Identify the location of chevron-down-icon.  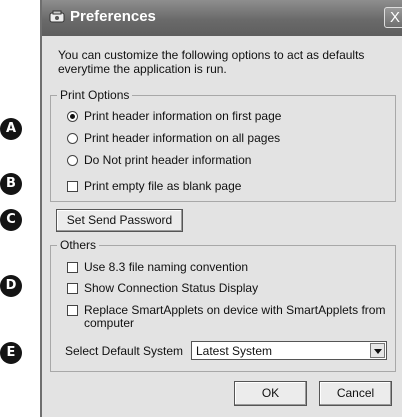
(377, 350).